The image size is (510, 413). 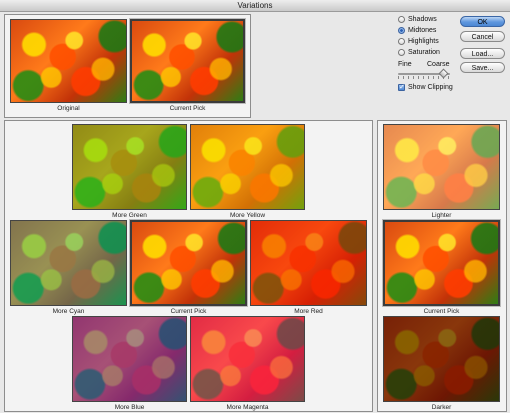 What do you see at coordinates (438, 64) in the screenshot?
I see `slider-coarse-label: Coarse` at bounding box center [438, 64].